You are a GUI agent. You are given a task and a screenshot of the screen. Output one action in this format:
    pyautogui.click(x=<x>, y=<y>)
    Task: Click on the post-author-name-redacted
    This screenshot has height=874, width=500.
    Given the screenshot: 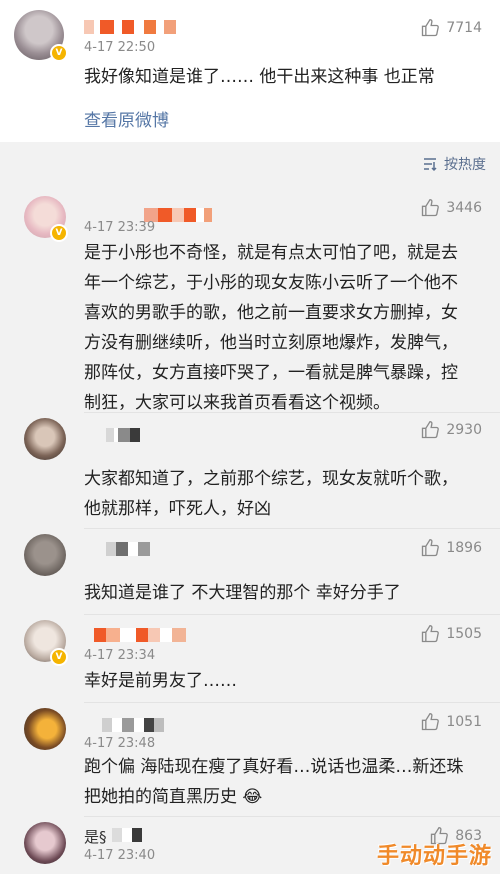 What is the action you would take?
    pyautogui.click(x=130, y=27)
    